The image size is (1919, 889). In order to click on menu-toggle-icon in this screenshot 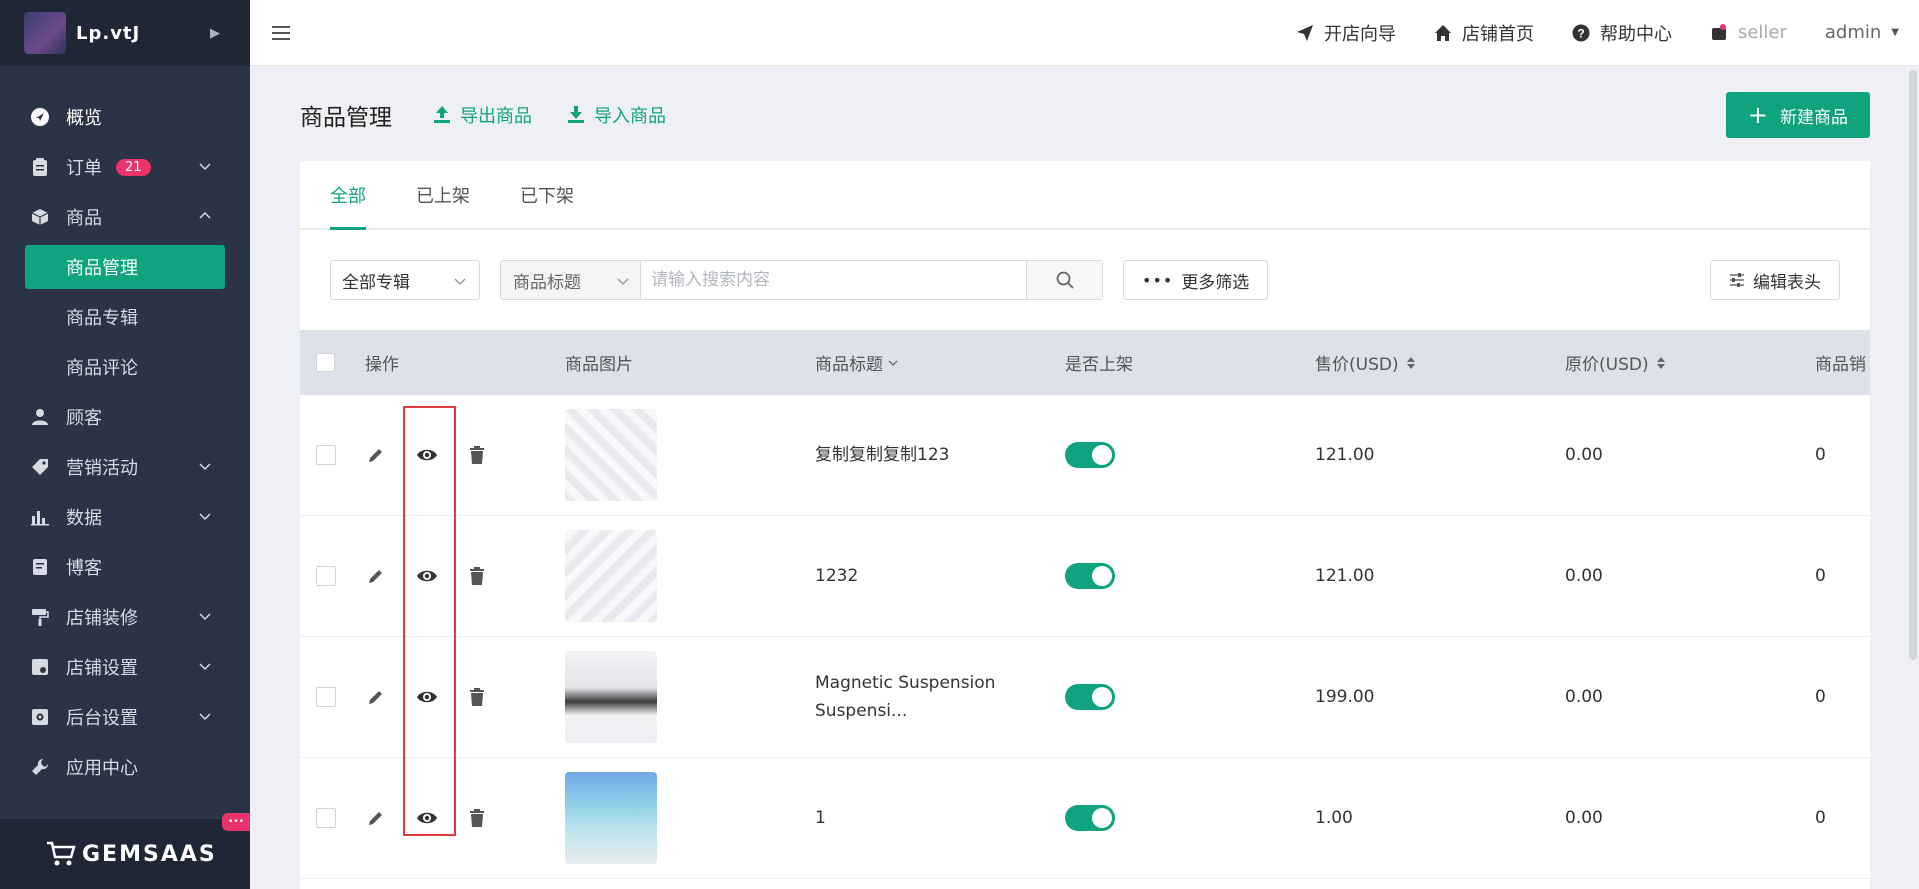, I will do `click(281, 32)`.